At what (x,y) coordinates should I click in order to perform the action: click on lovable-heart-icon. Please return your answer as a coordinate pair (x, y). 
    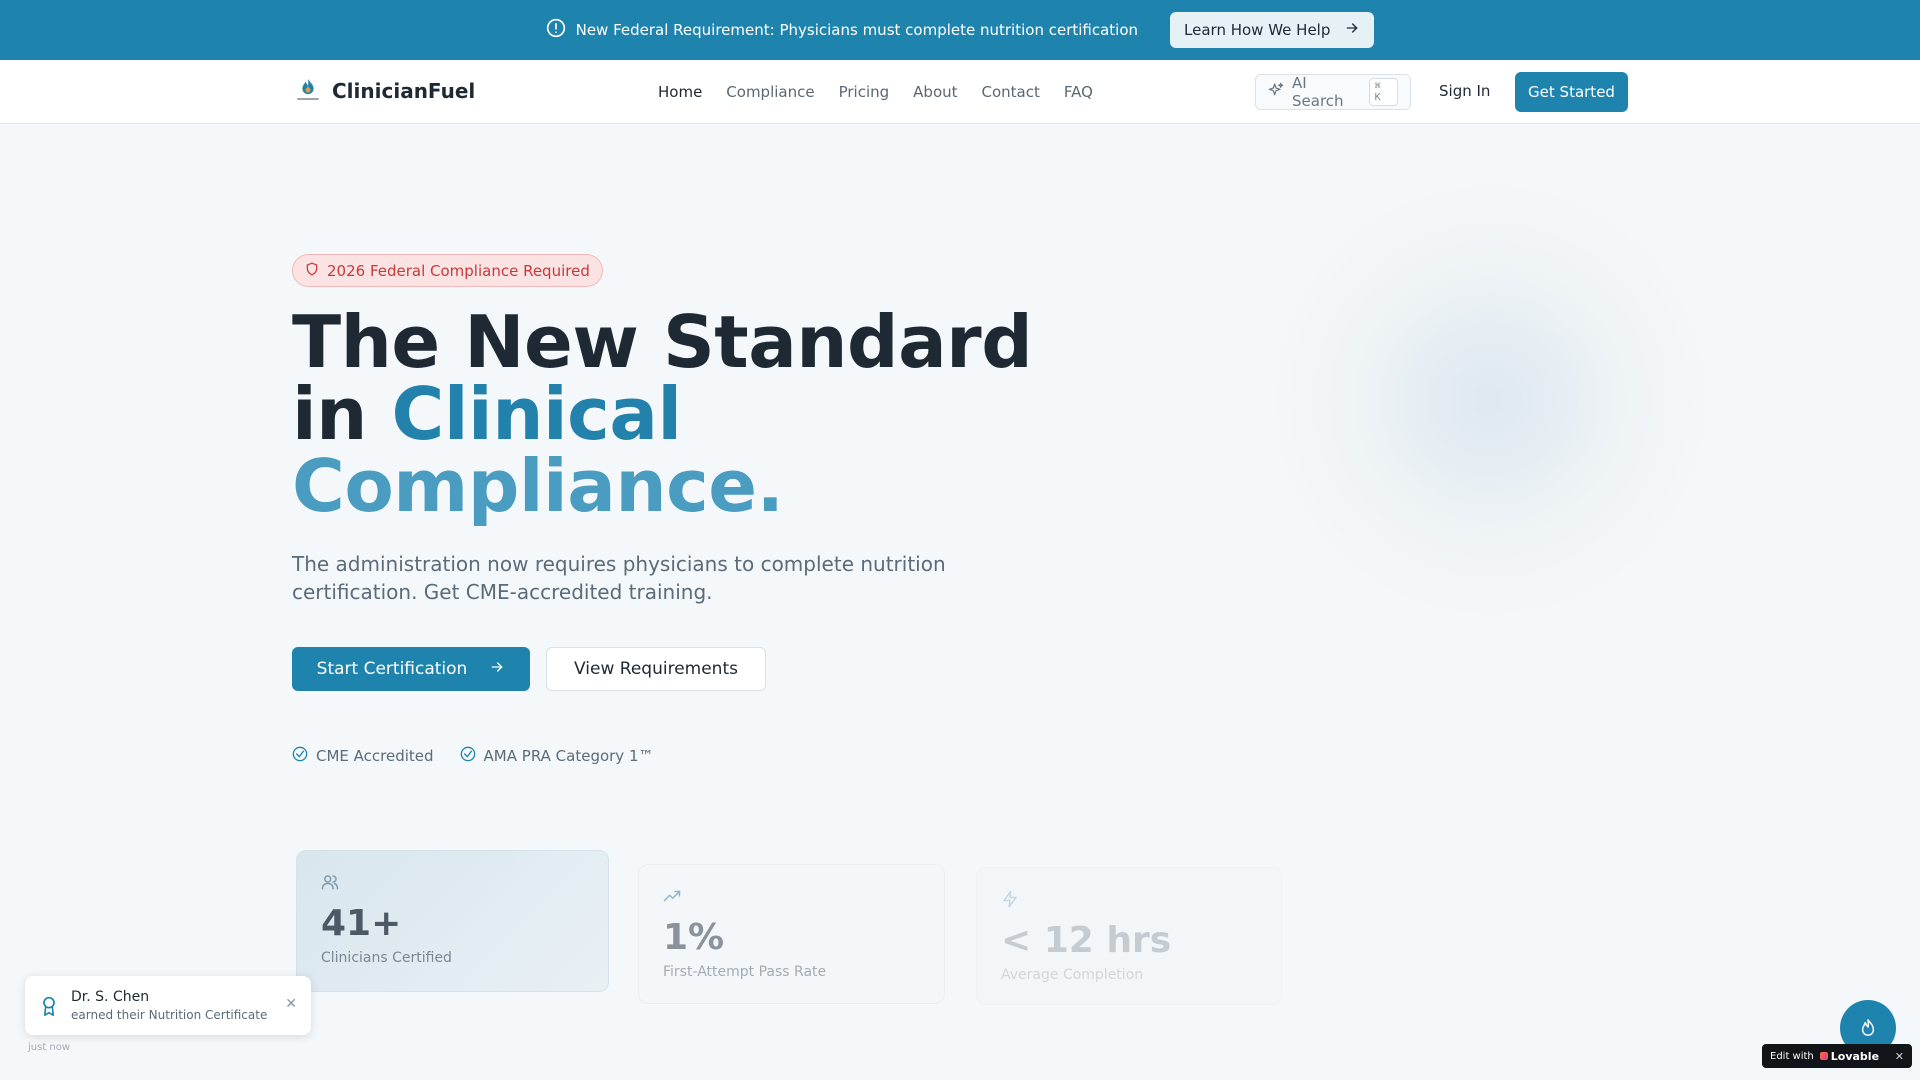
    Looking at the image, I should click on (1823, 1056).